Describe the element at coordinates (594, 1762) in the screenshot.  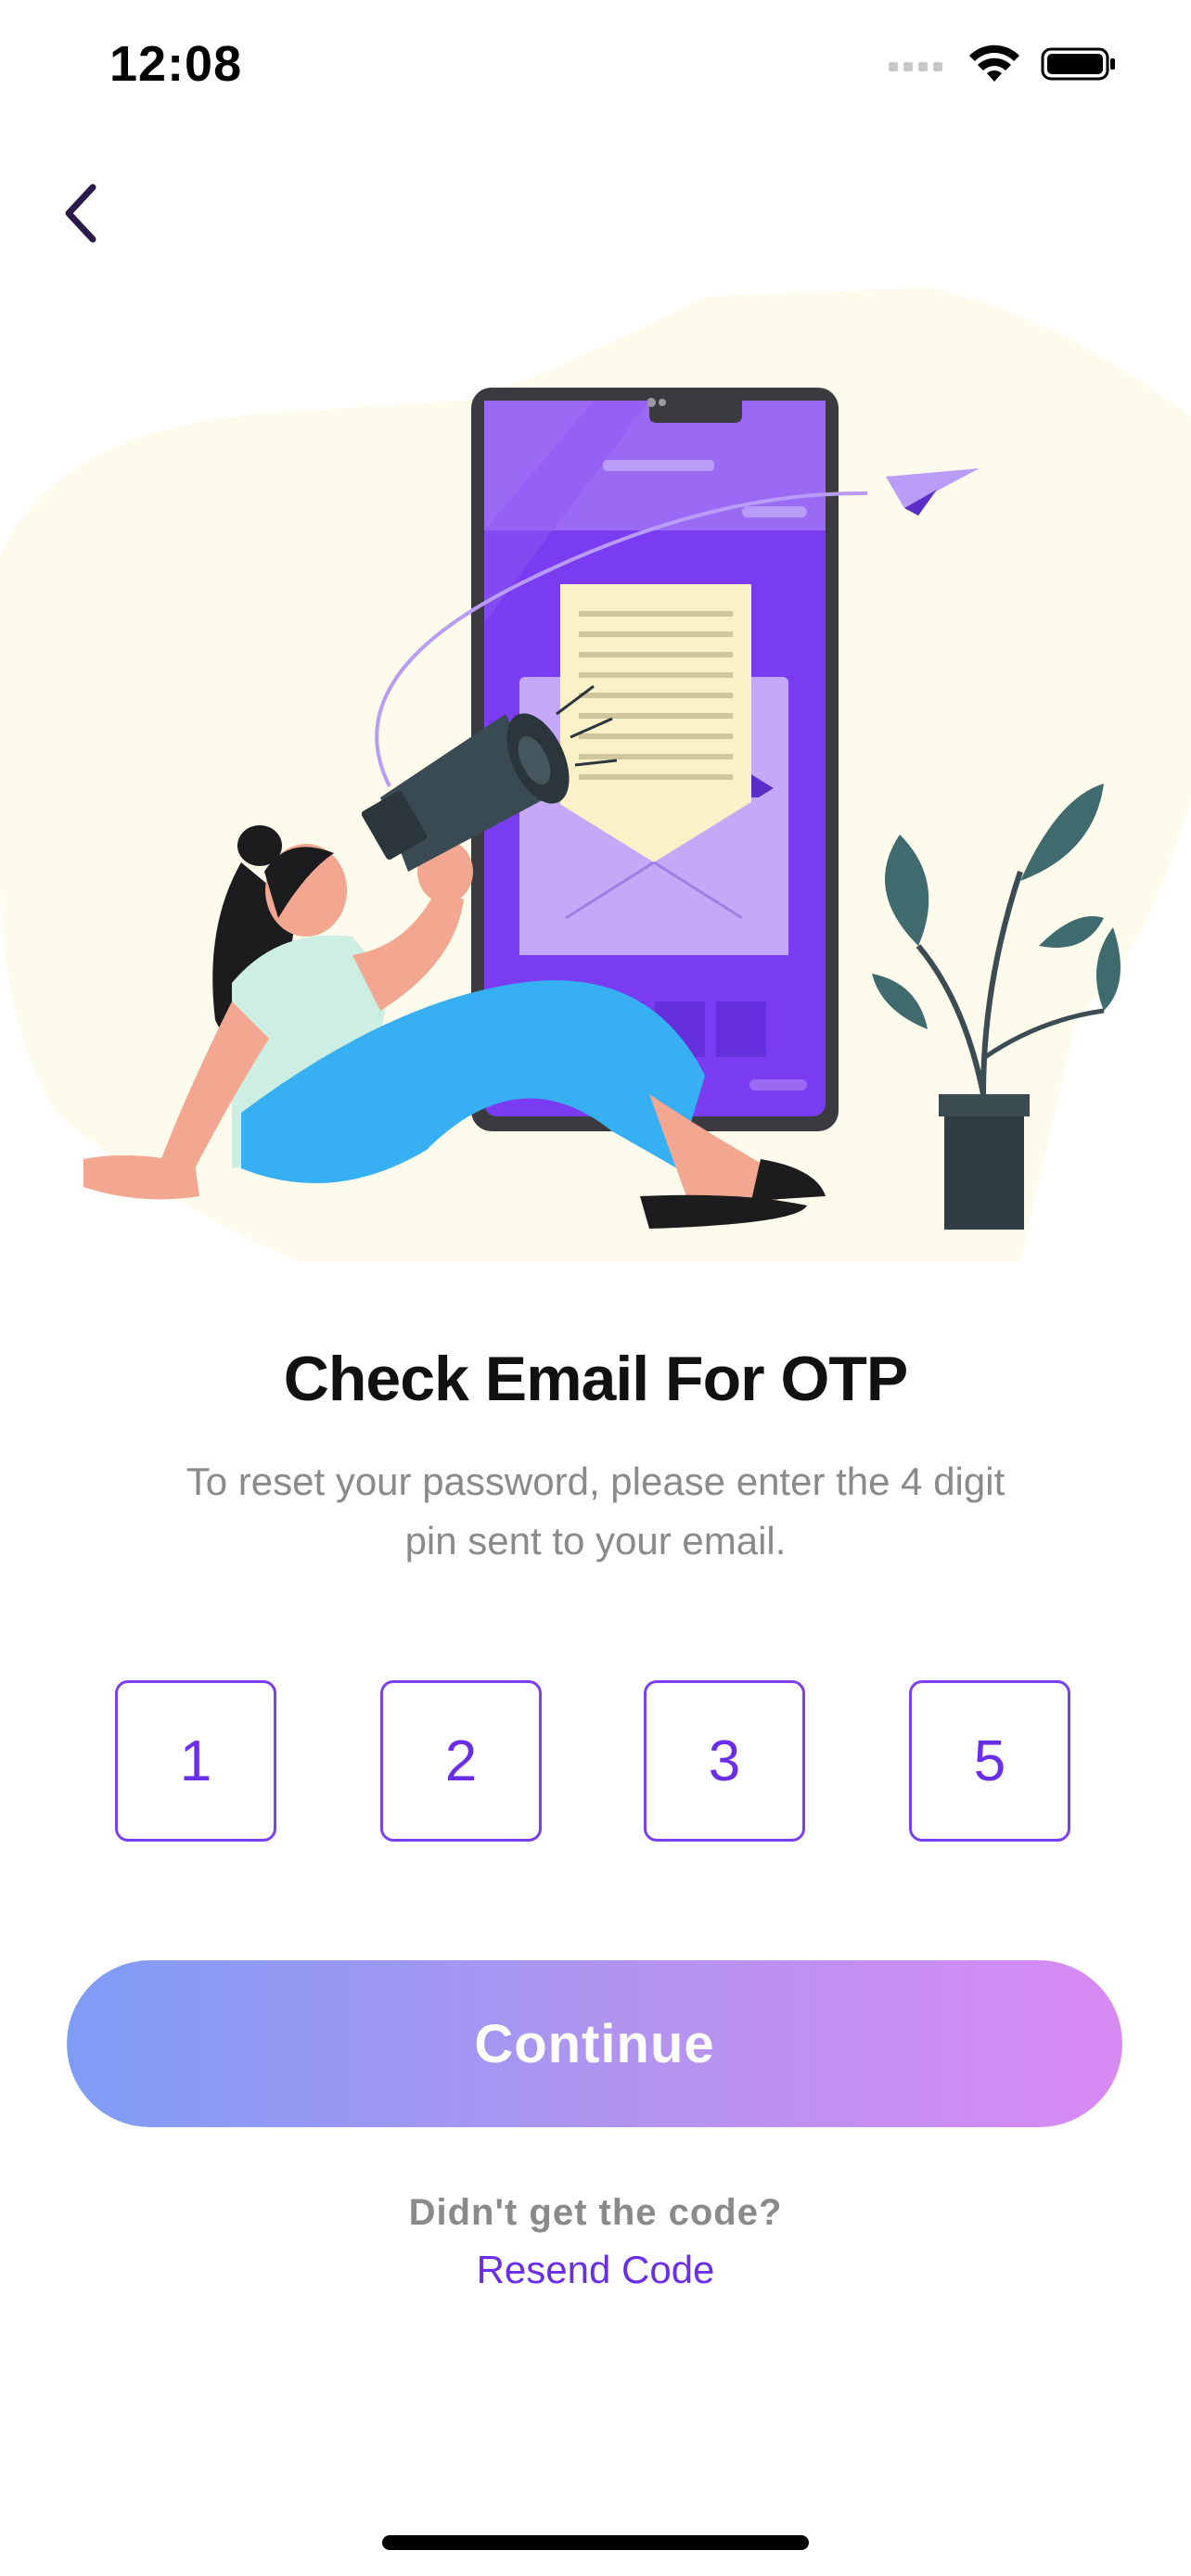
I see `otp-input-group: 1 2 3 5` at that location.